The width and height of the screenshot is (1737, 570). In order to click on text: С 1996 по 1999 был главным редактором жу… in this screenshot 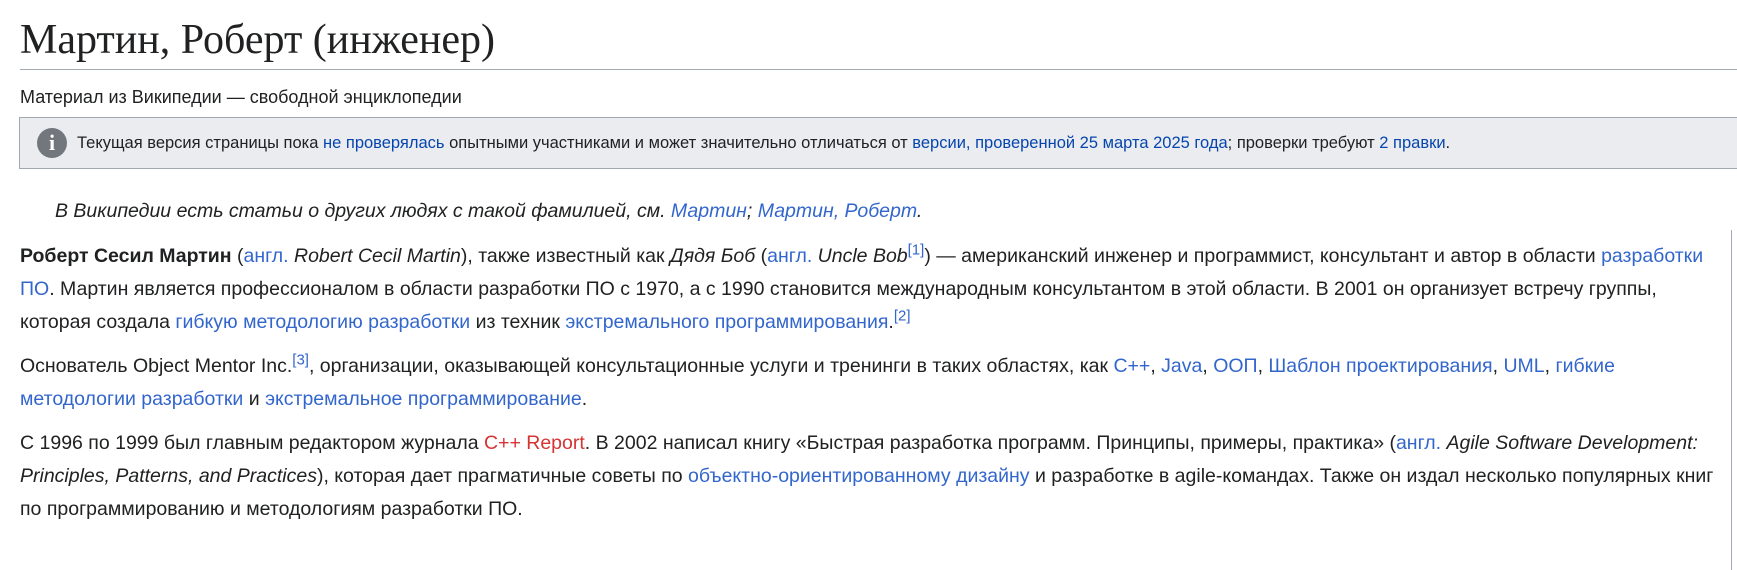, I will do `click(252, 443)`.